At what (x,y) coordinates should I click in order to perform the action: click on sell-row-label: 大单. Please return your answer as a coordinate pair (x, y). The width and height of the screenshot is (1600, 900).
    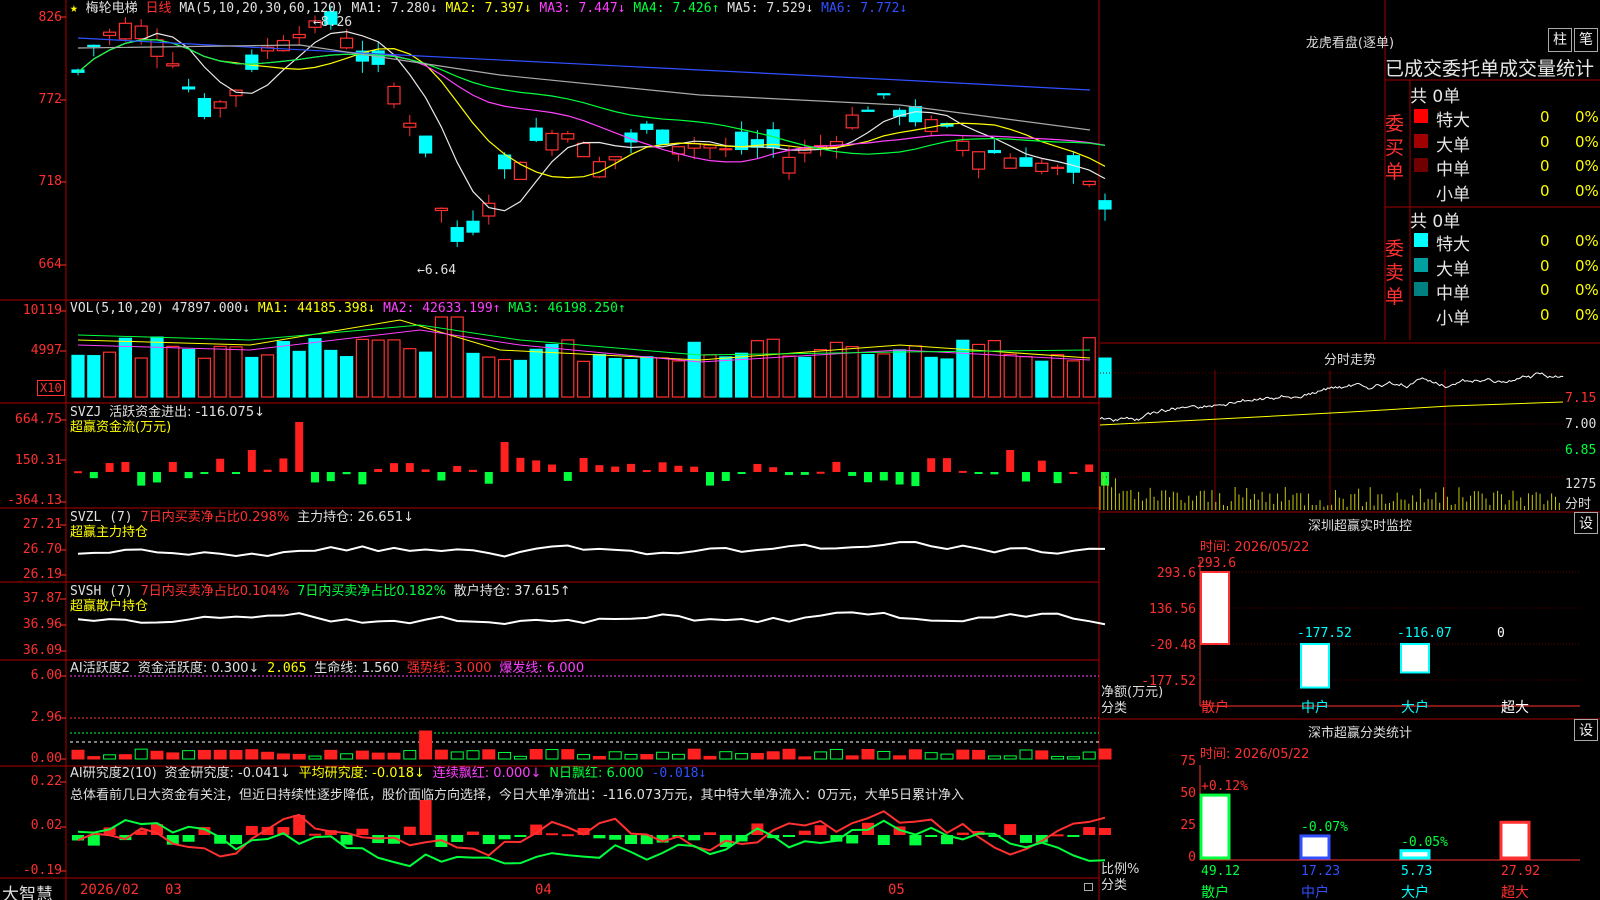
    Looking at the image, I should click on (1453, 269).